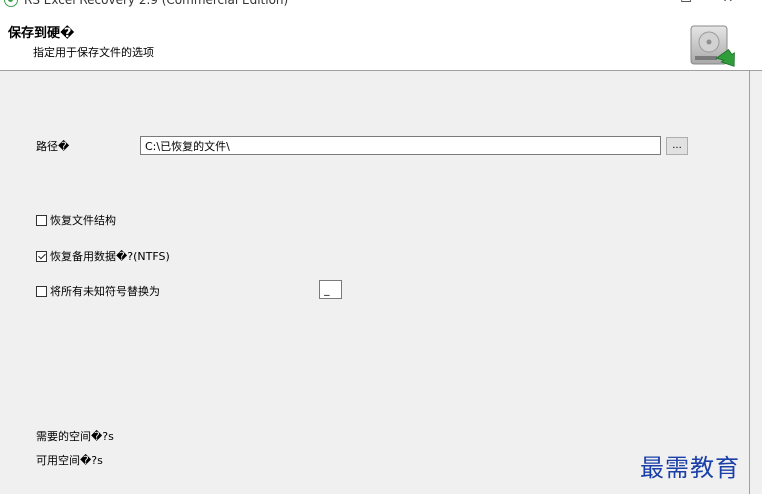  I want to click on watermark-text: 最需教育, so click(690, 468).